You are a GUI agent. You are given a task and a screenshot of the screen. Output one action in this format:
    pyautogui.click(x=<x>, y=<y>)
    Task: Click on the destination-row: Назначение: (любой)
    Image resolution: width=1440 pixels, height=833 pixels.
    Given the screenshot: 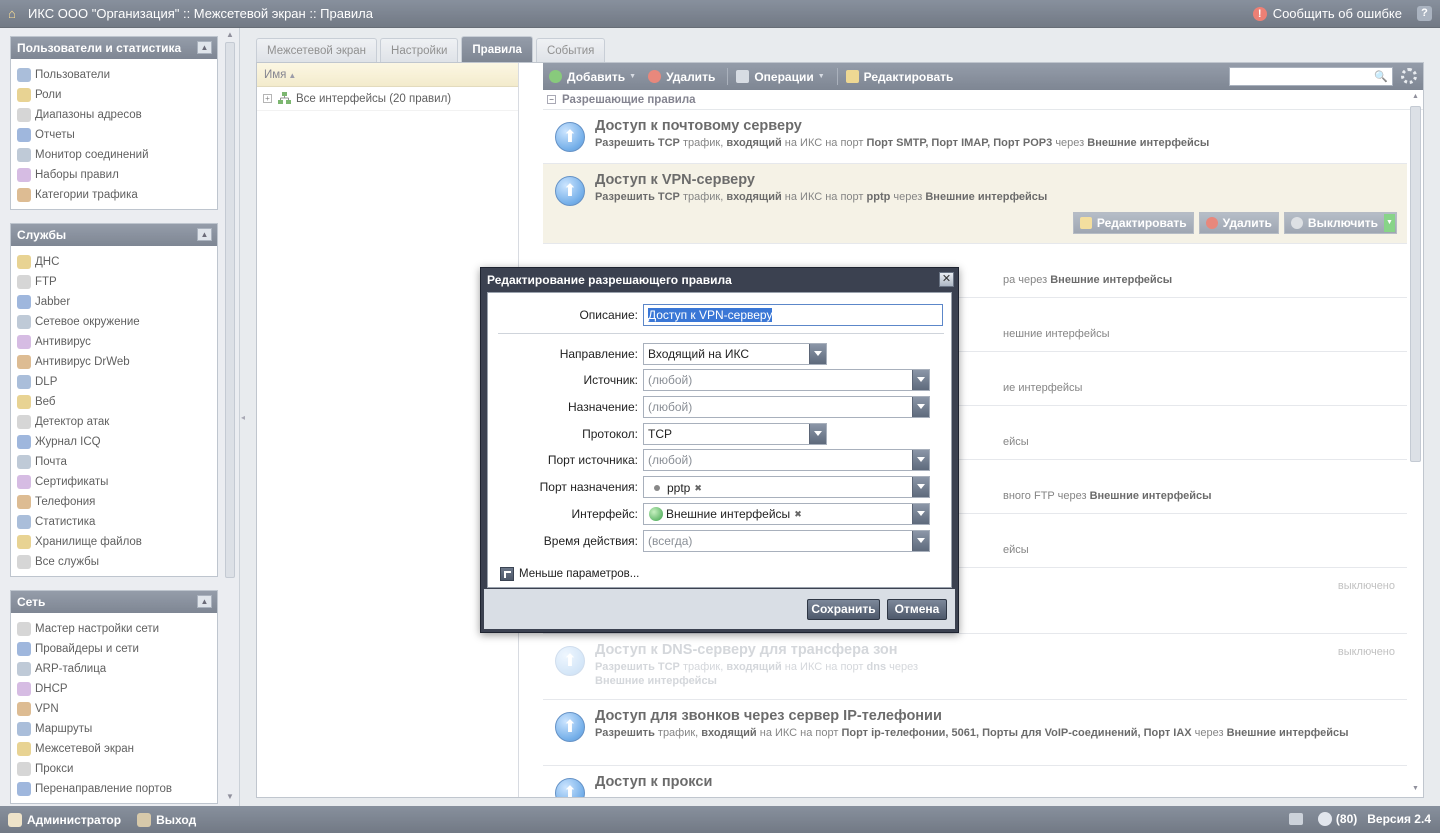 What is the action you would take?
    pyautogui.click(x=720, y=407)
    